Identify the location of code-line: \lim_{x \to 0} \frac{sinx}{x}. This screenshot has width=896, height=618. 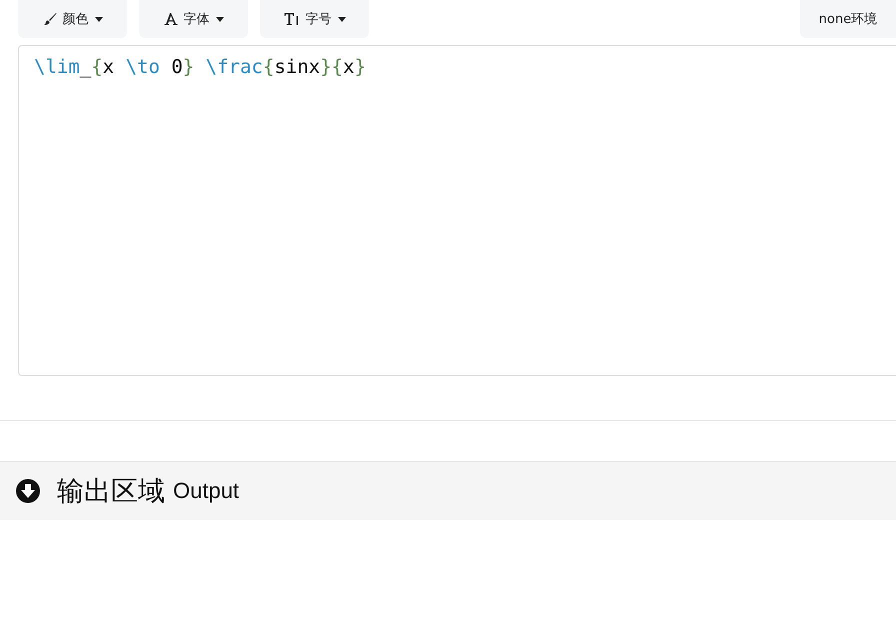
(200, 67).